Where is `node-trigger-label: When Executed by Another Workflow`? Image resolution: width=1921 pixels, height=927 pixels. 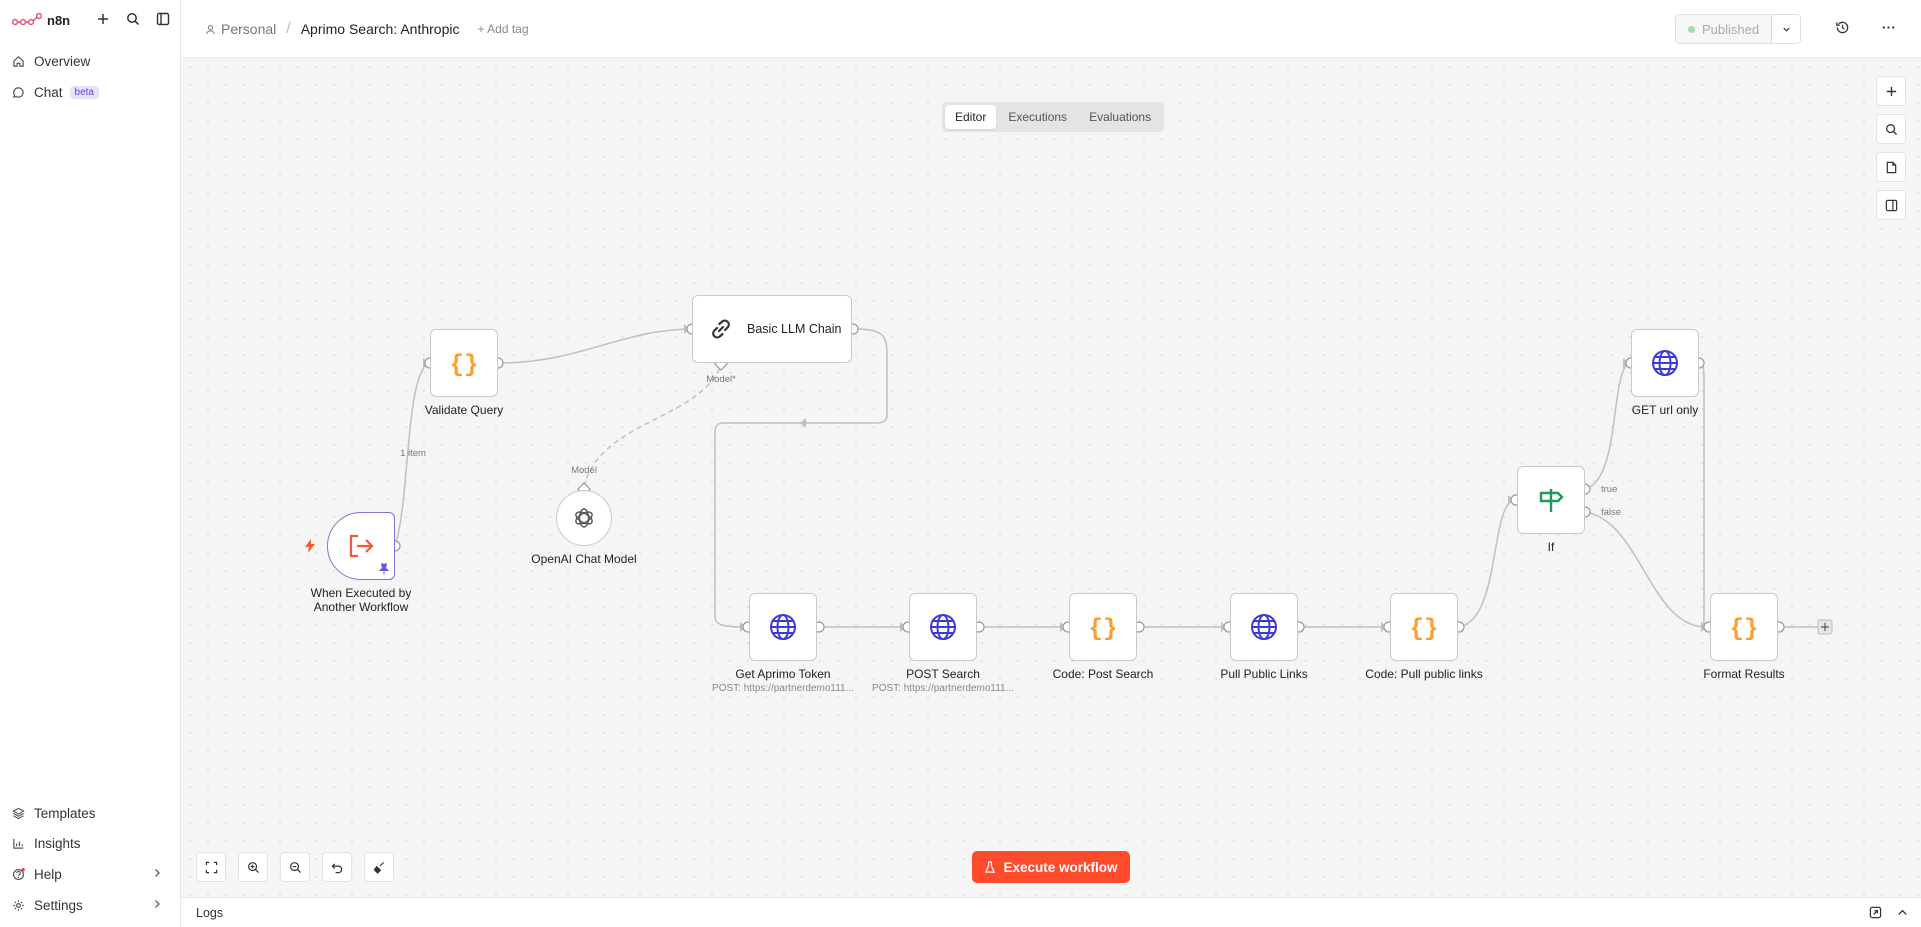
node-trigger-label: When Executed by Another Workflow is located at coordinates (361, 600).